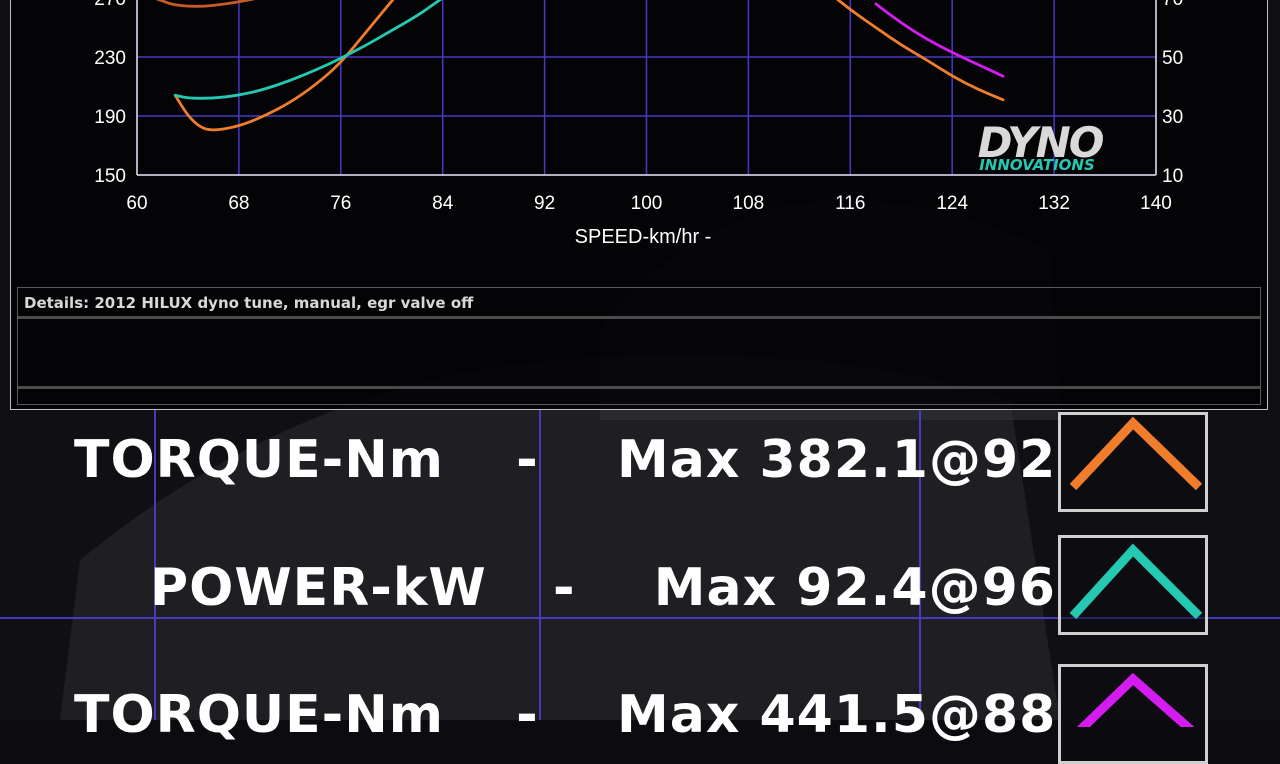 This screenshot has height=764, width=1280. Describe the element at coordinates (544, 203) in the screenshot. I see `x-tick-label: 92` at that location.